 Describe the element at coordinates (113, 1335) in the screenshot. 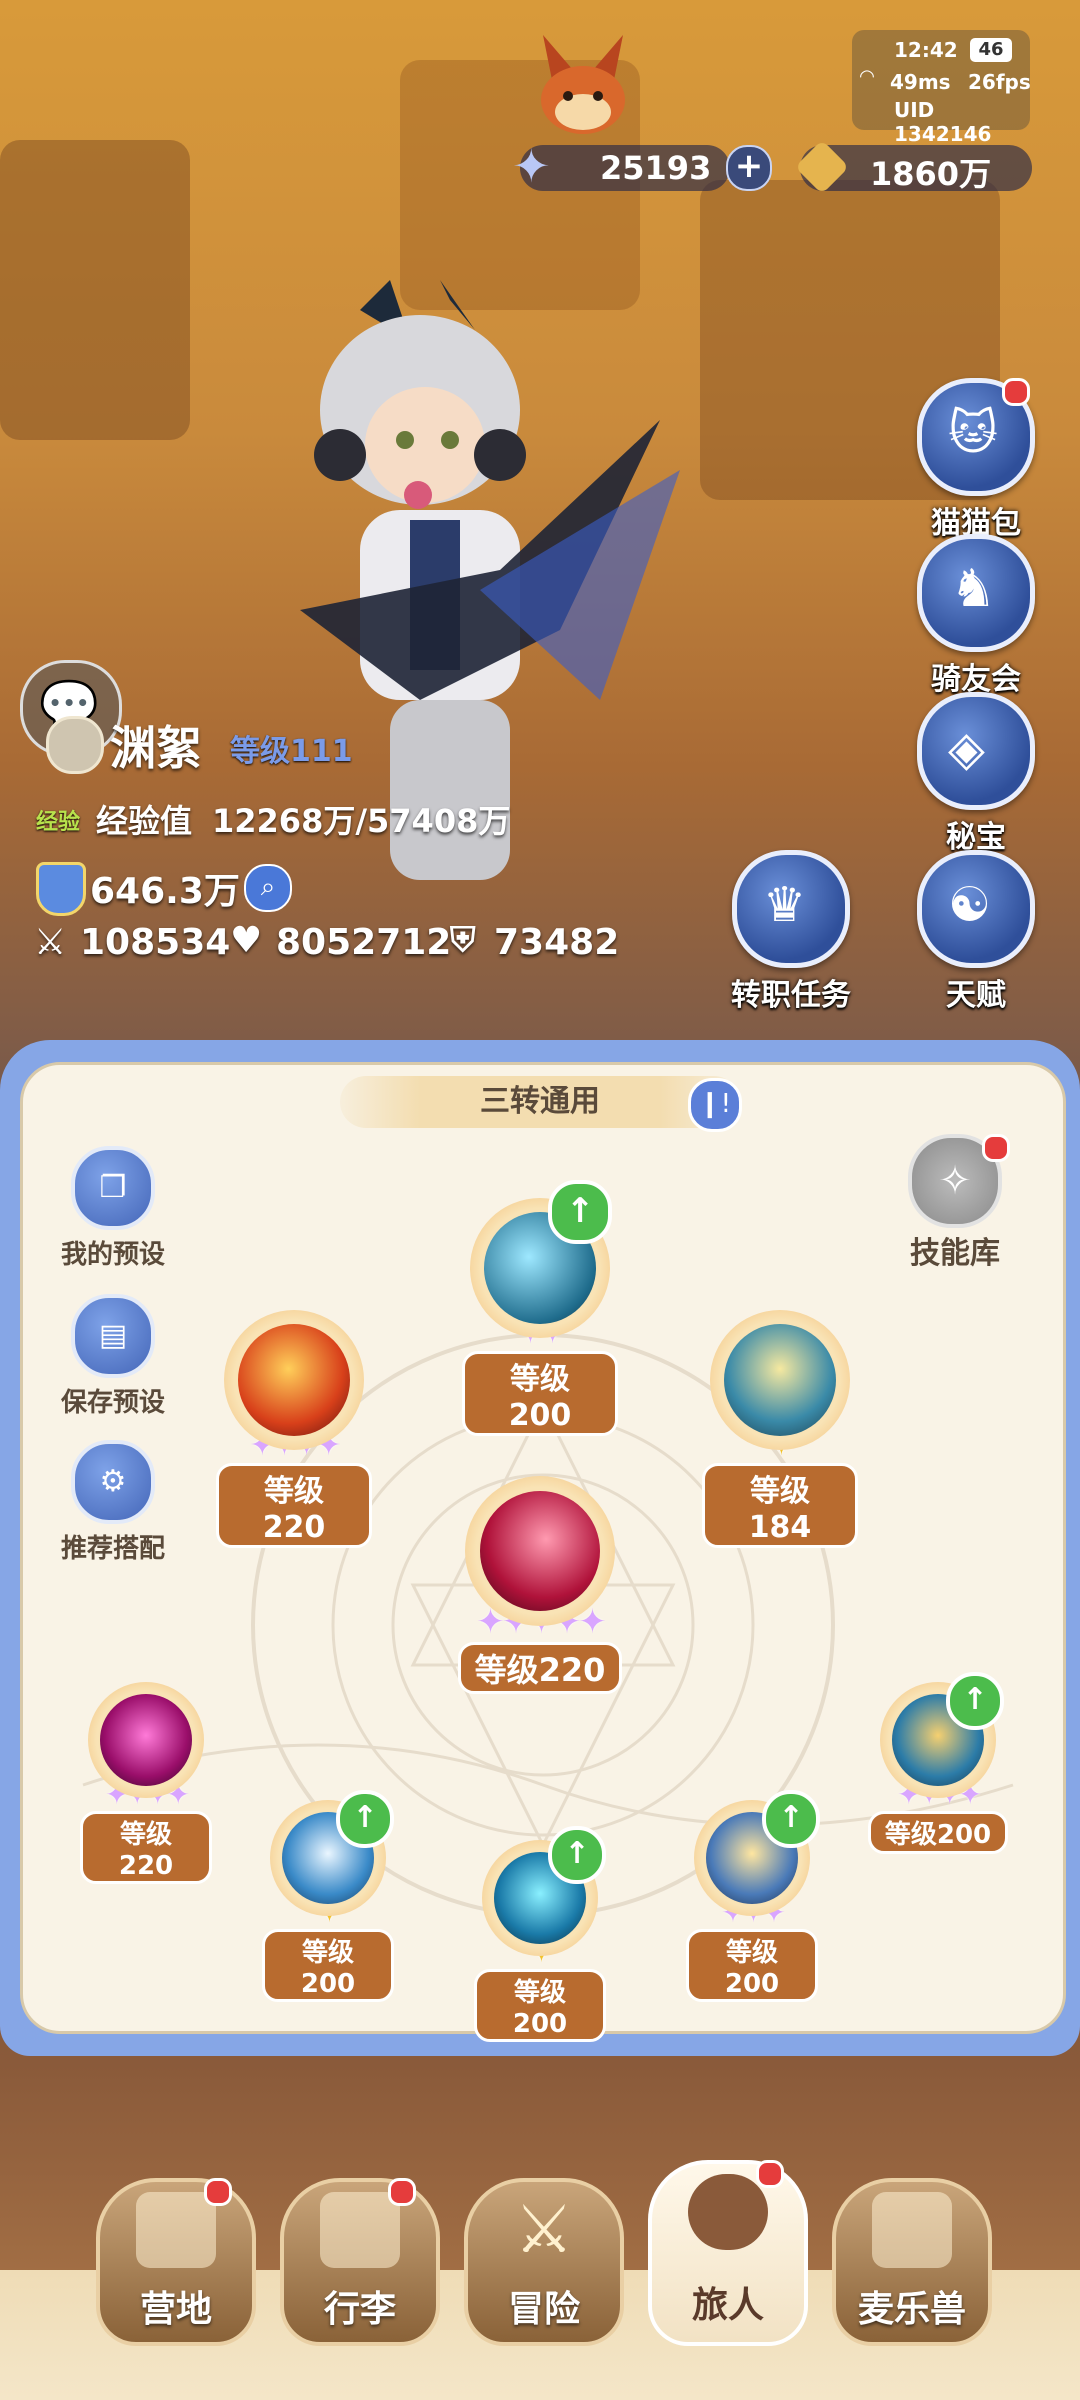

I see `save-disk-icon: ▤` at that location.